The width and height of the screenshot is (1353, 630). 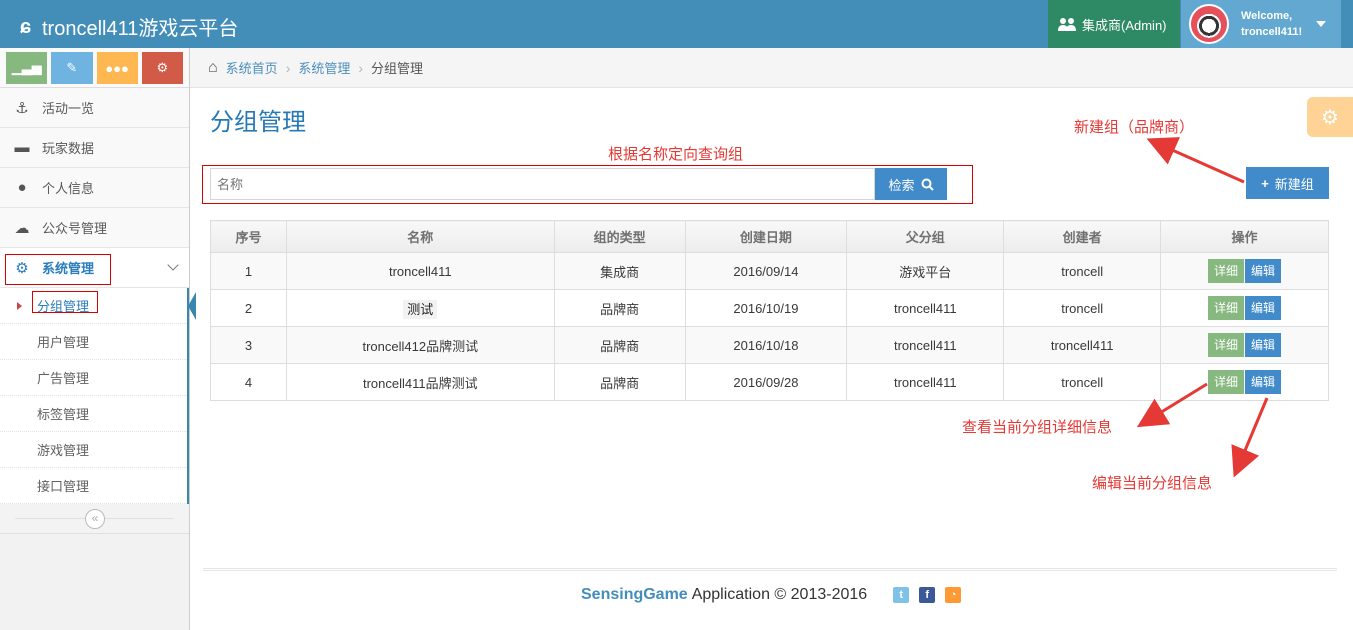 I want to click on footer-brand: SensingGame, so click(x=634, y=594).